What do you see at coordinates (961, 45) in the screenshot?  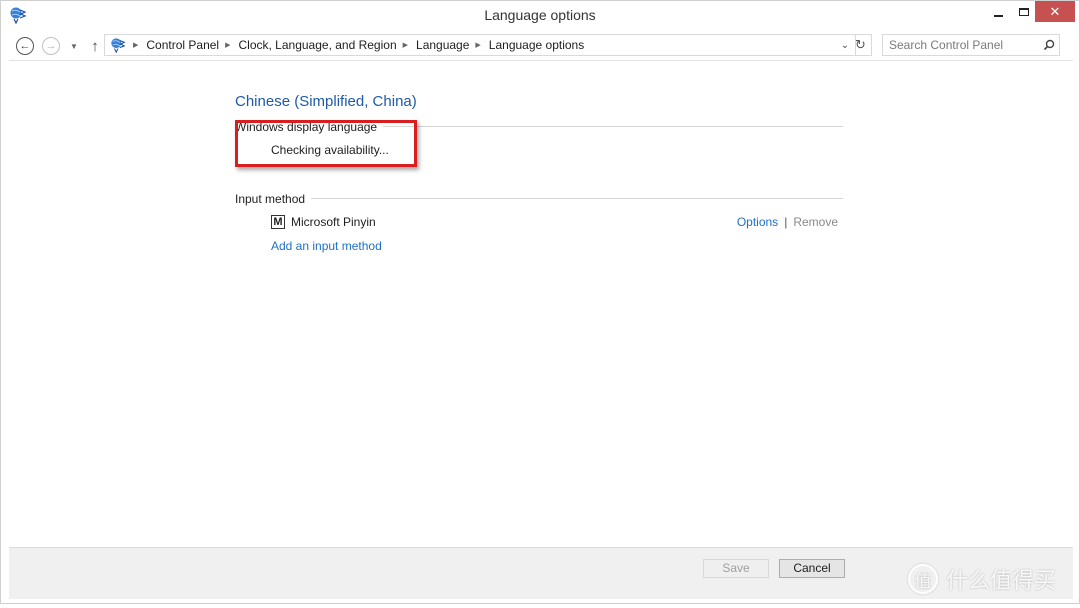 I see `search-input` at bounding box center [961, 45].